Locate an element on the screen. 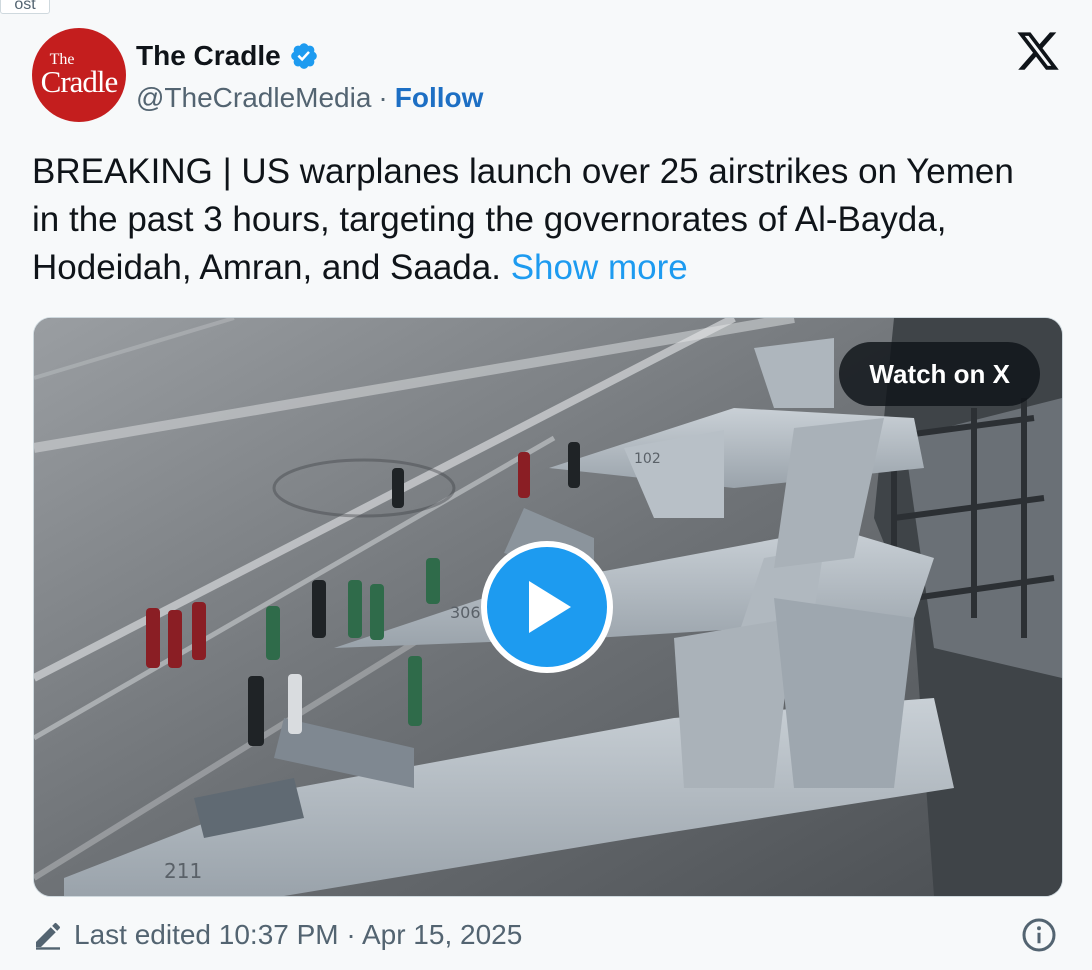 This screenshot has width=1092, height=970. play-button is located at coordinates (547, 607).